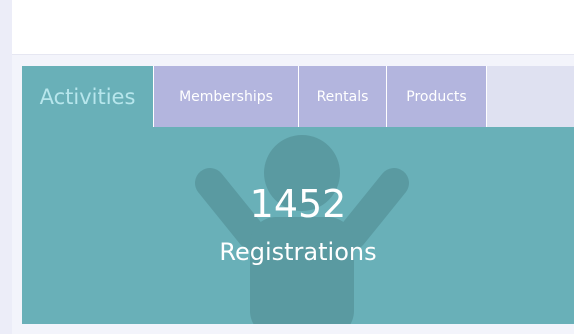  What do you see at coordinates (225, 96) in the screenshot?
I see `tab-memberships: Memberships` at bounding box center [225, 96].